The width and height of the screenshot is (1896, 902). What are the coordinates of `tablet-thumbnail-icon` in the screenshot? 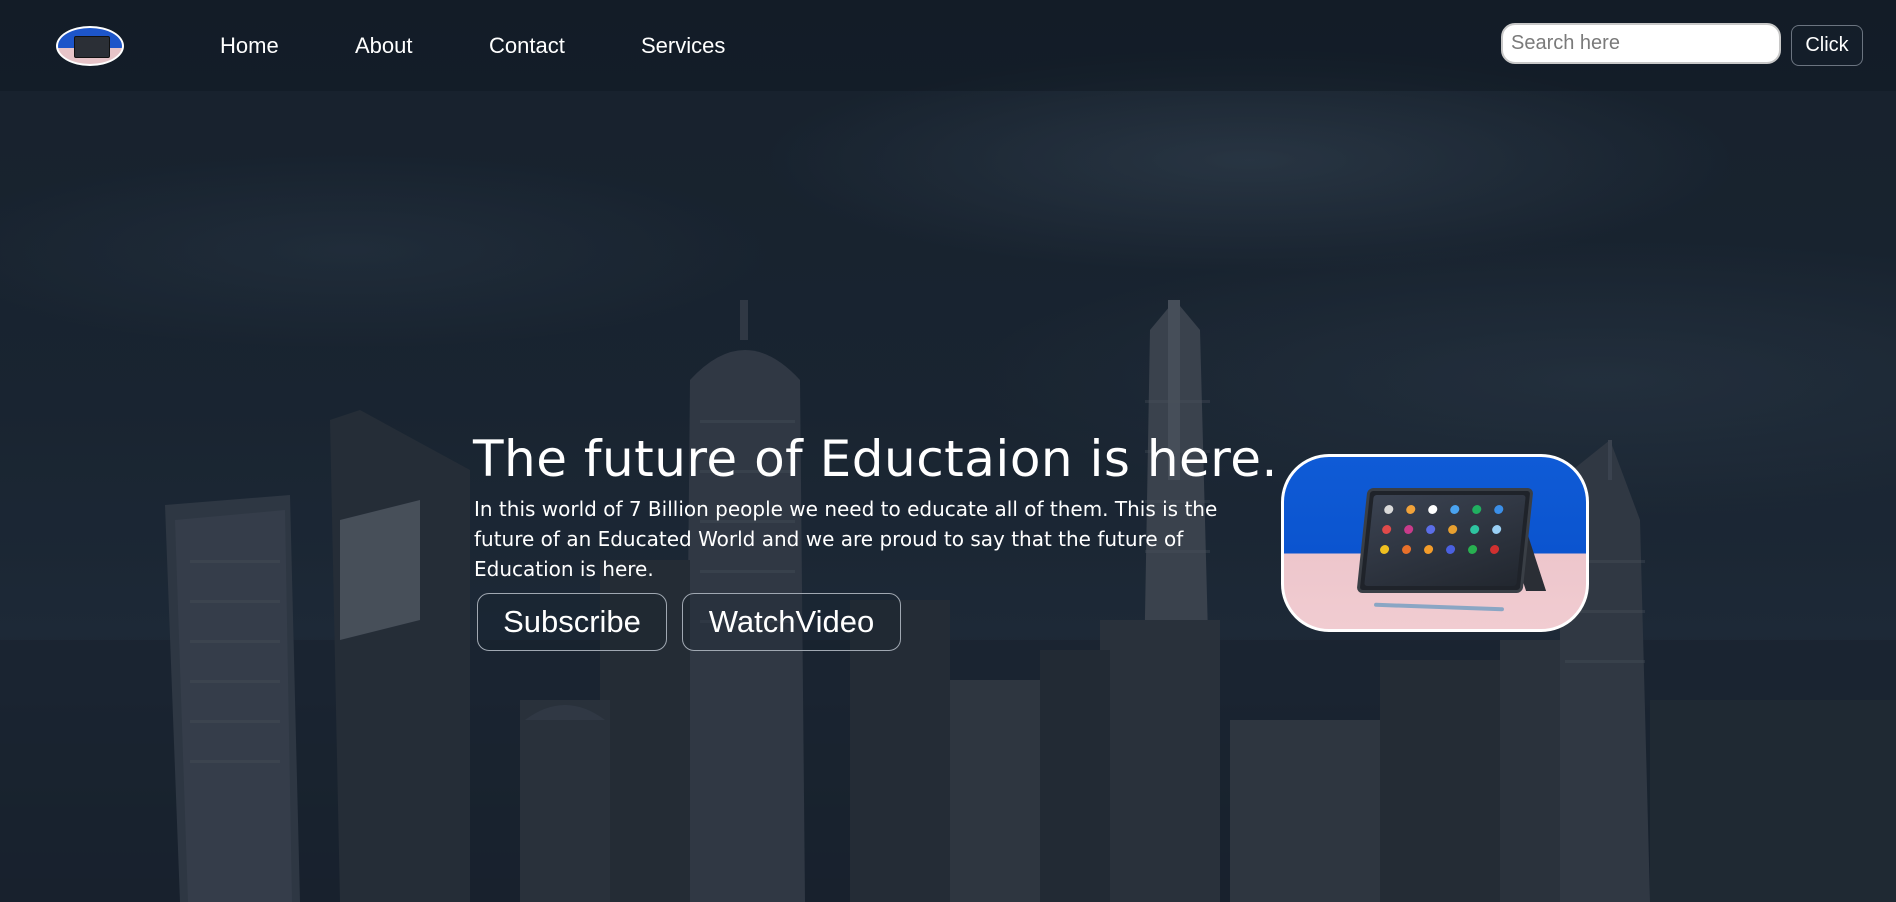 It's located at (92, 47).